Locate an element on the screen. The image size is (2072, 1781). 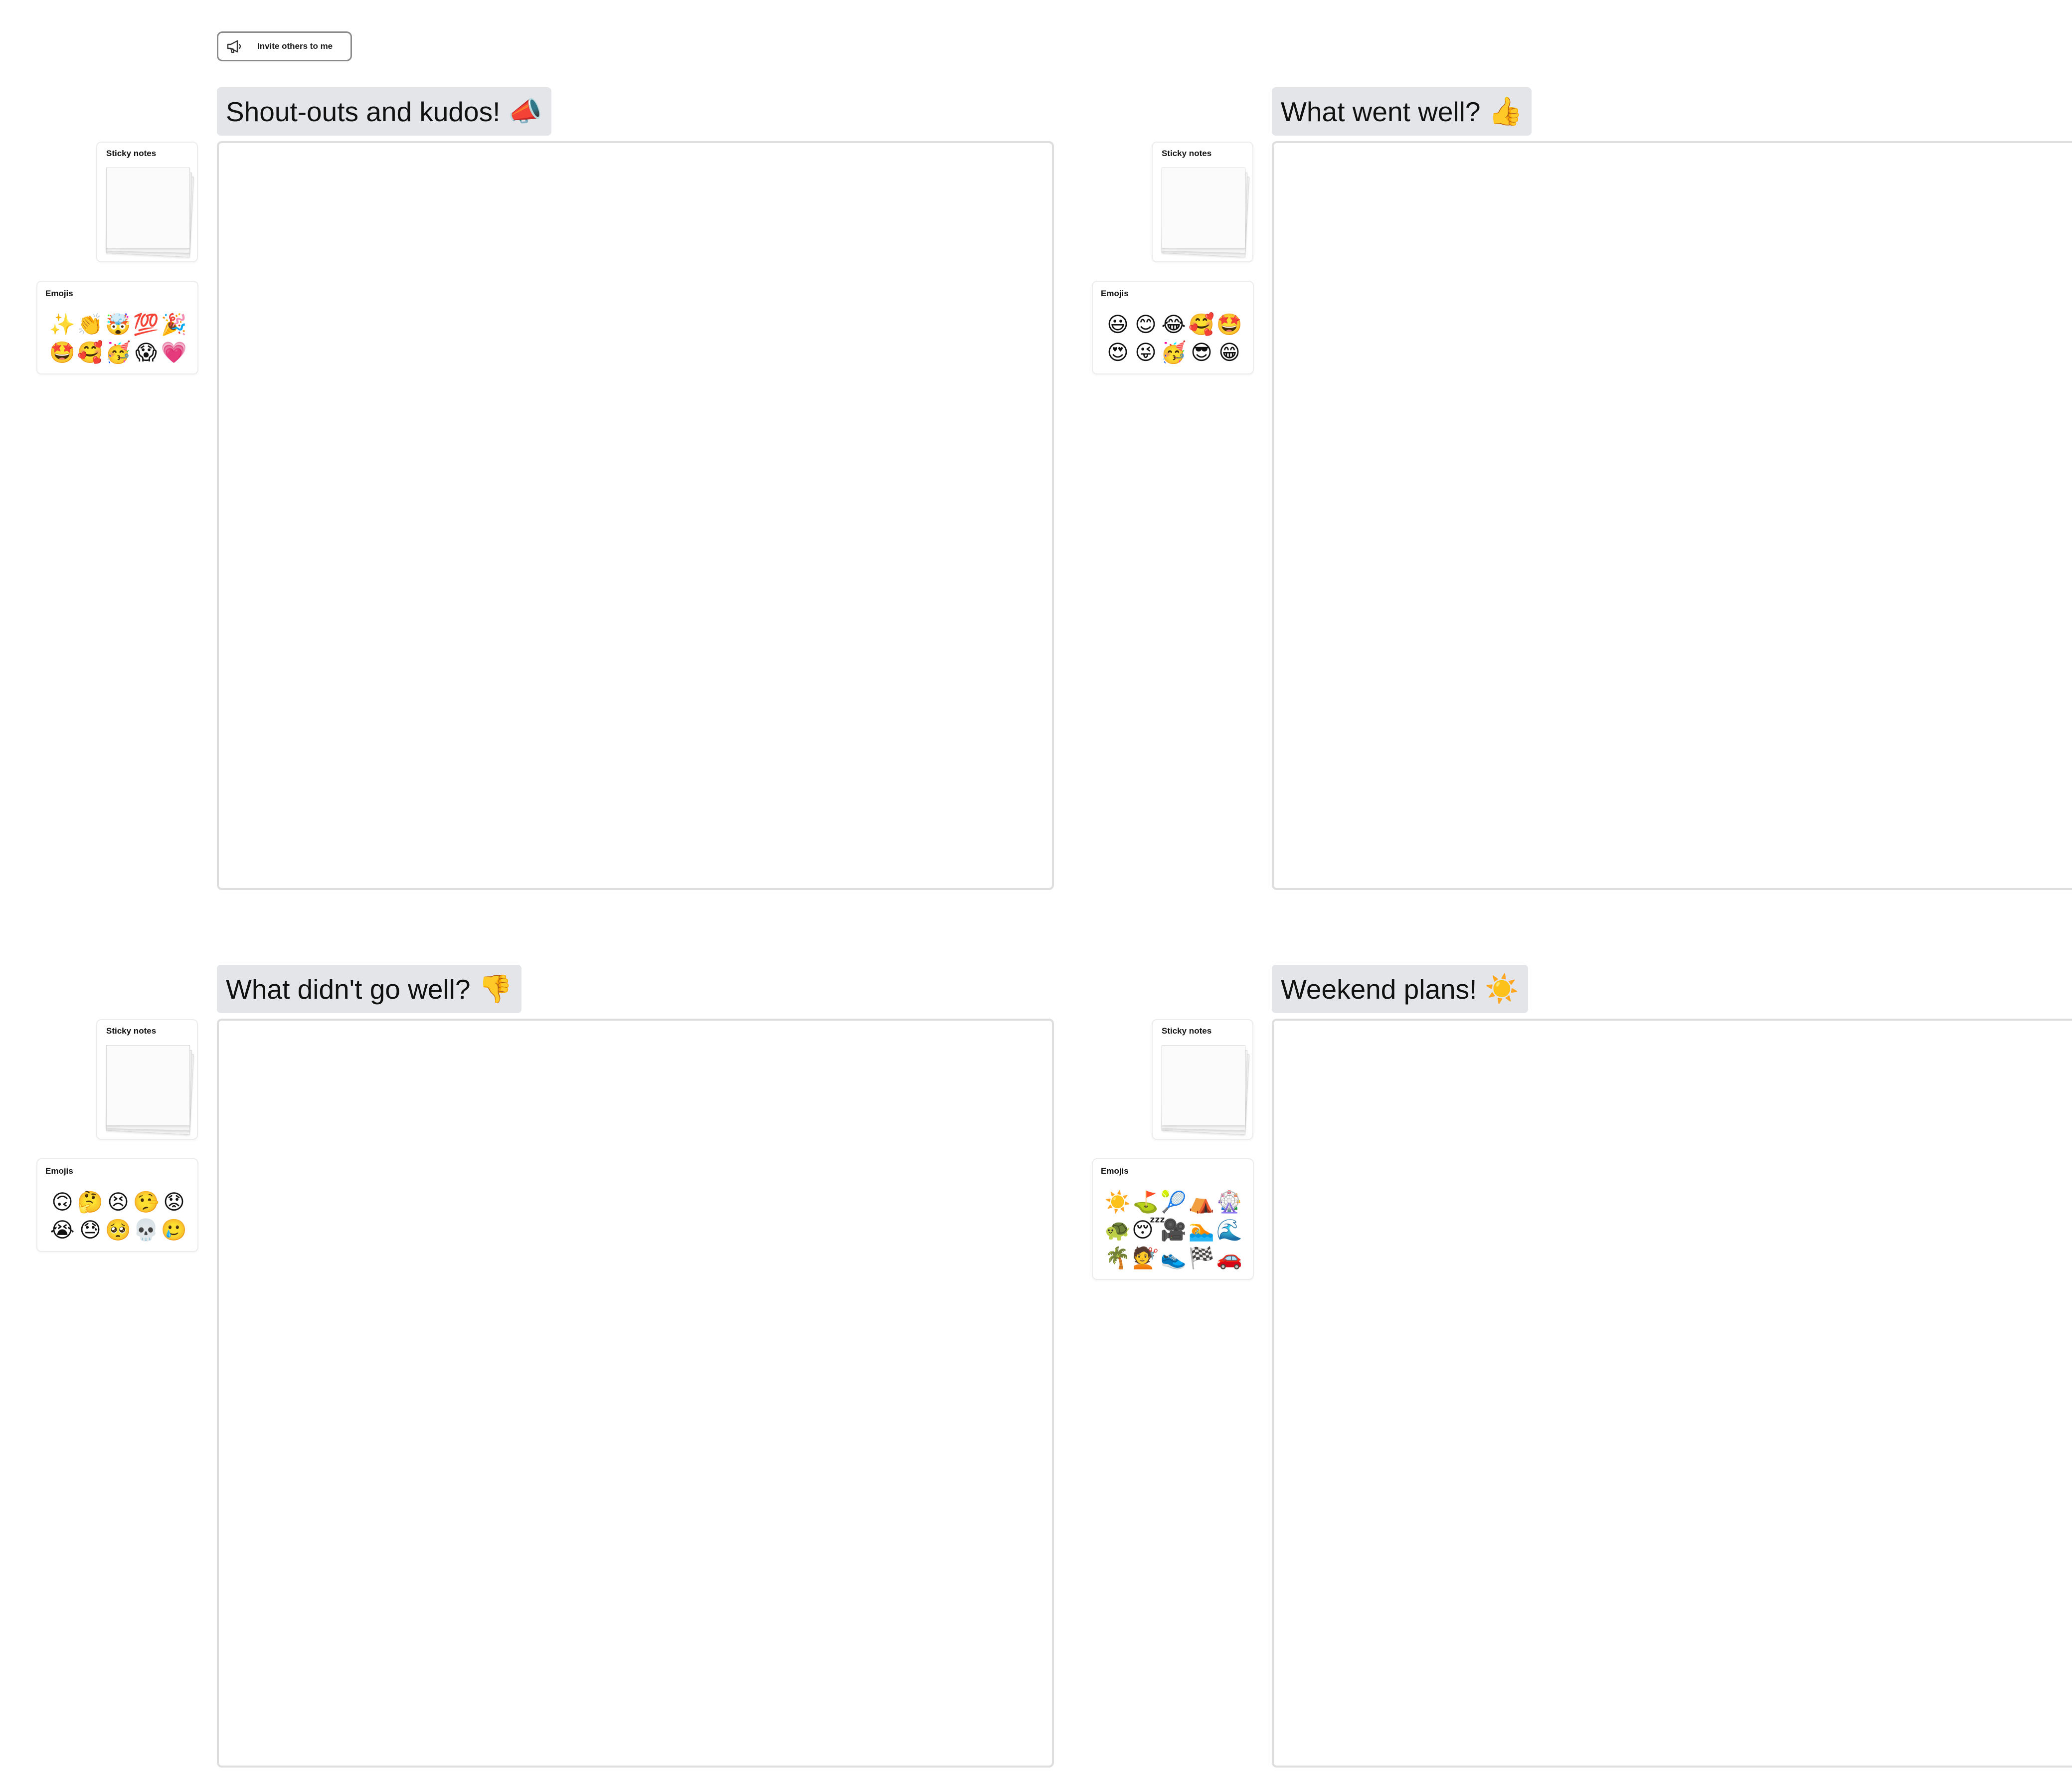
heart-eyes-emoji: 😍 is located at coordinates (1118, 353).